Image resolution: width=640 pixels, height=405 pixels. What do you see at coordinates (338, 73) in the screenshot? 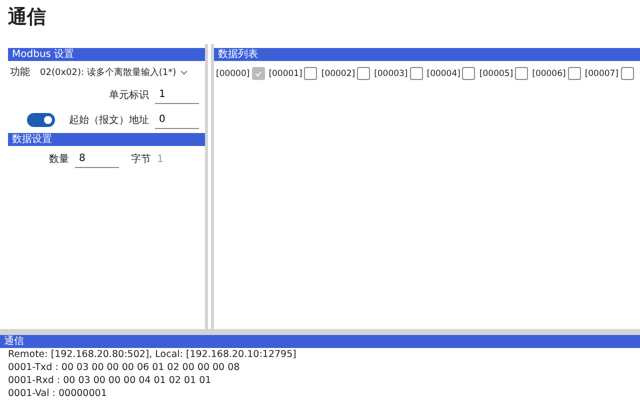
I see `coil-label: [00002]` at bounding box center [338, 73].